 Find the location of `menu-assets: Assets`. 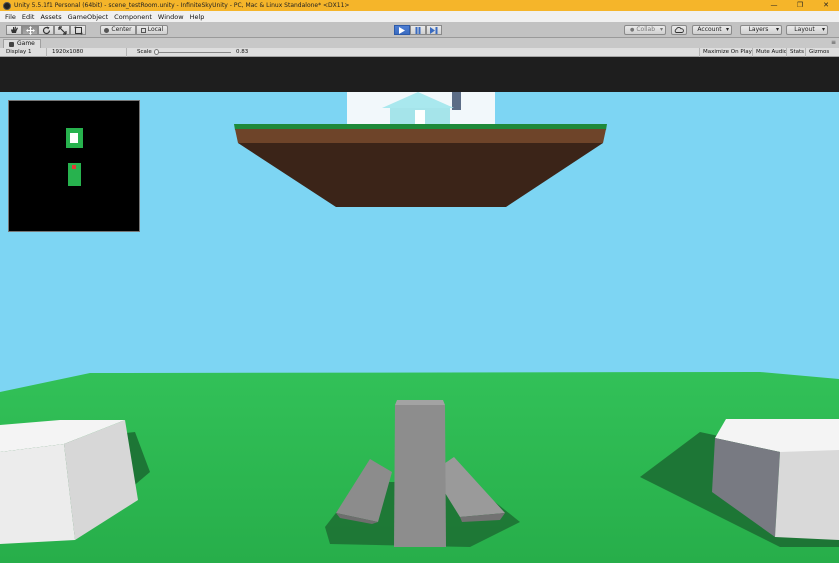

menu-assets: Assets is located at coordinates (50, 17).